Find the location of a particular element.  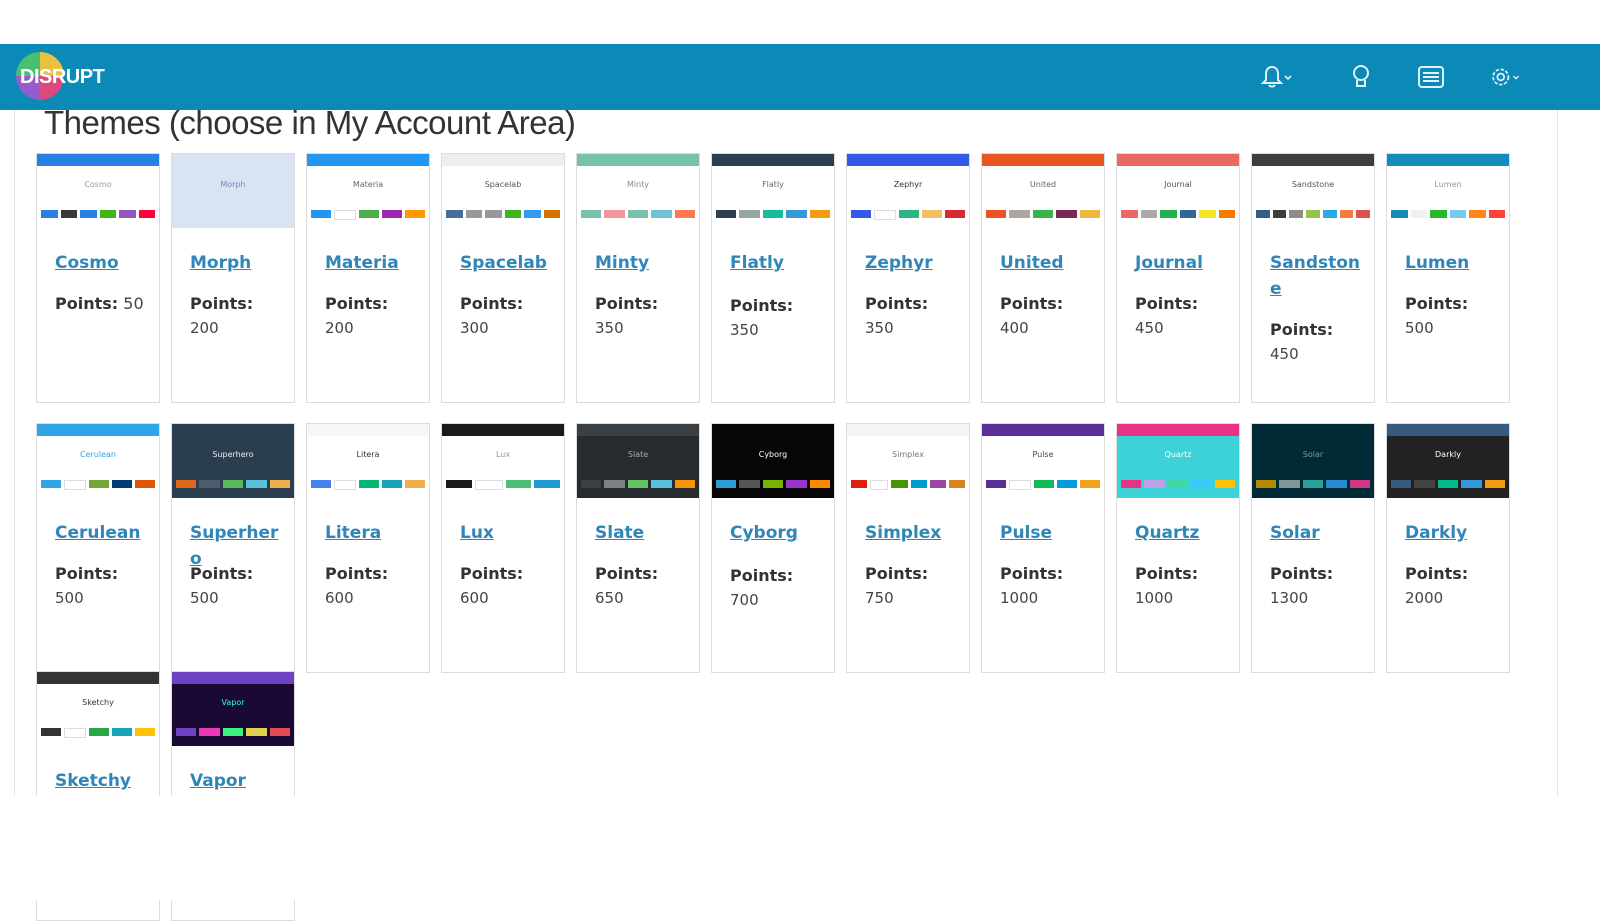

theme-name-link: United is located at coordinates (1050, 263).